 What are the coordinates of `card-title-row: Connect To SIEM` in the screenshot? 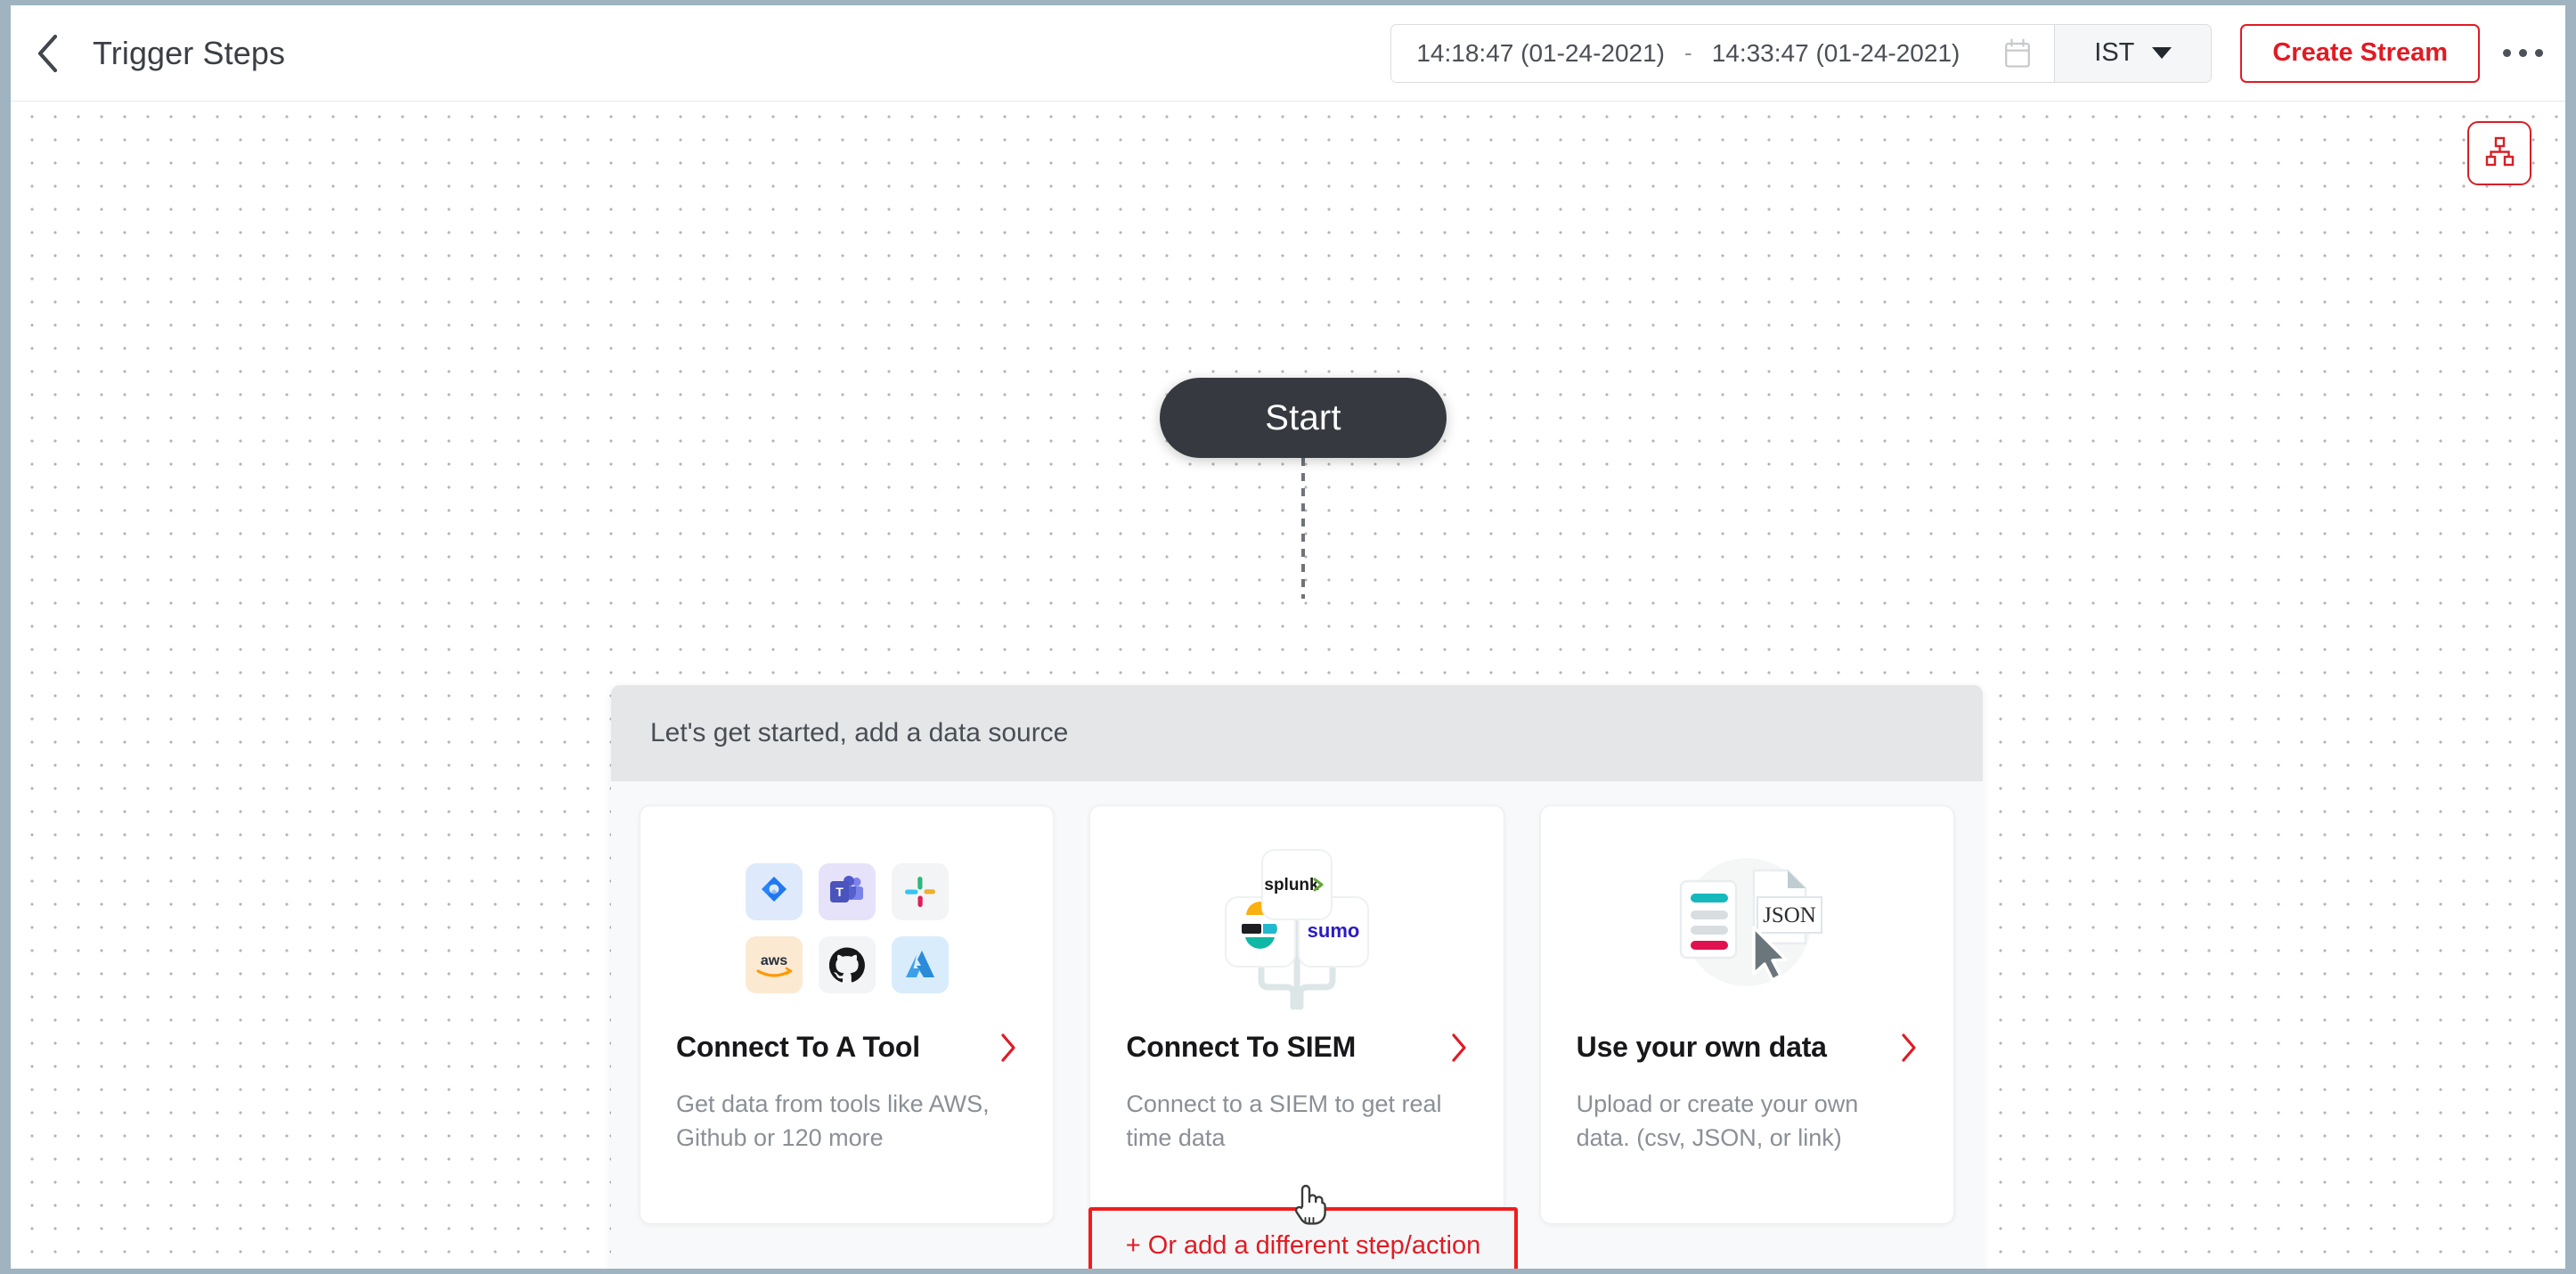 It's located at (1296, 1047).